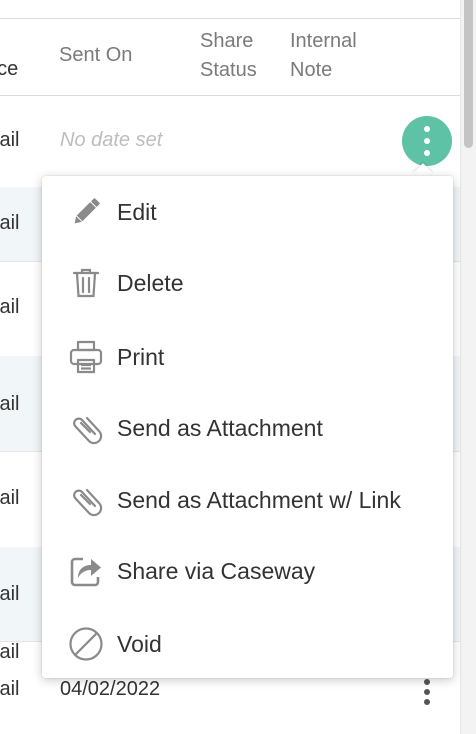 Image resolution: width=476 pixels, height=734 pixels. Describe the element at coordinates (95, 55) in the screenshot. I see `column-header-sent-on: Sent On` at that location.